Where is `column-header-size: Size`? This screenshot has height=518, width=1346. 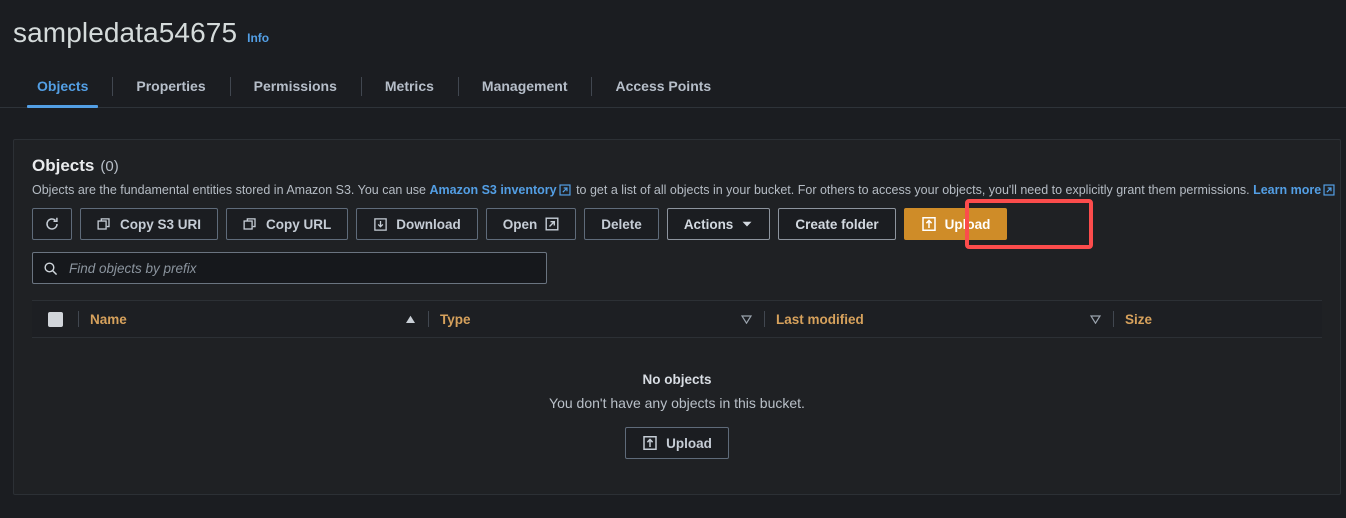 column-header-size: Size is located at coordinates (1217, 319).